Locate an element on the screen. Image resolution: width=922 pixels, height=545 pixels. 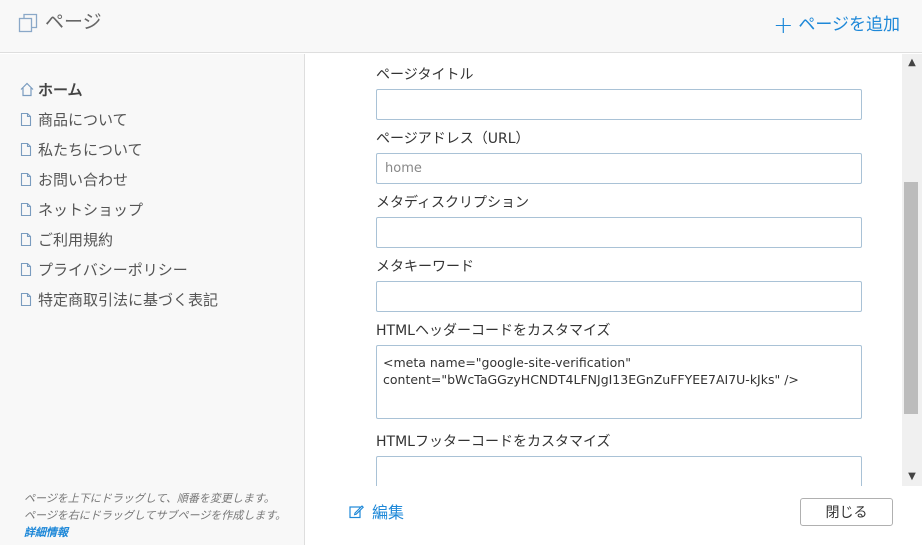
meta-description-label: メタディスクリプション is located at coordinates (453, 203).